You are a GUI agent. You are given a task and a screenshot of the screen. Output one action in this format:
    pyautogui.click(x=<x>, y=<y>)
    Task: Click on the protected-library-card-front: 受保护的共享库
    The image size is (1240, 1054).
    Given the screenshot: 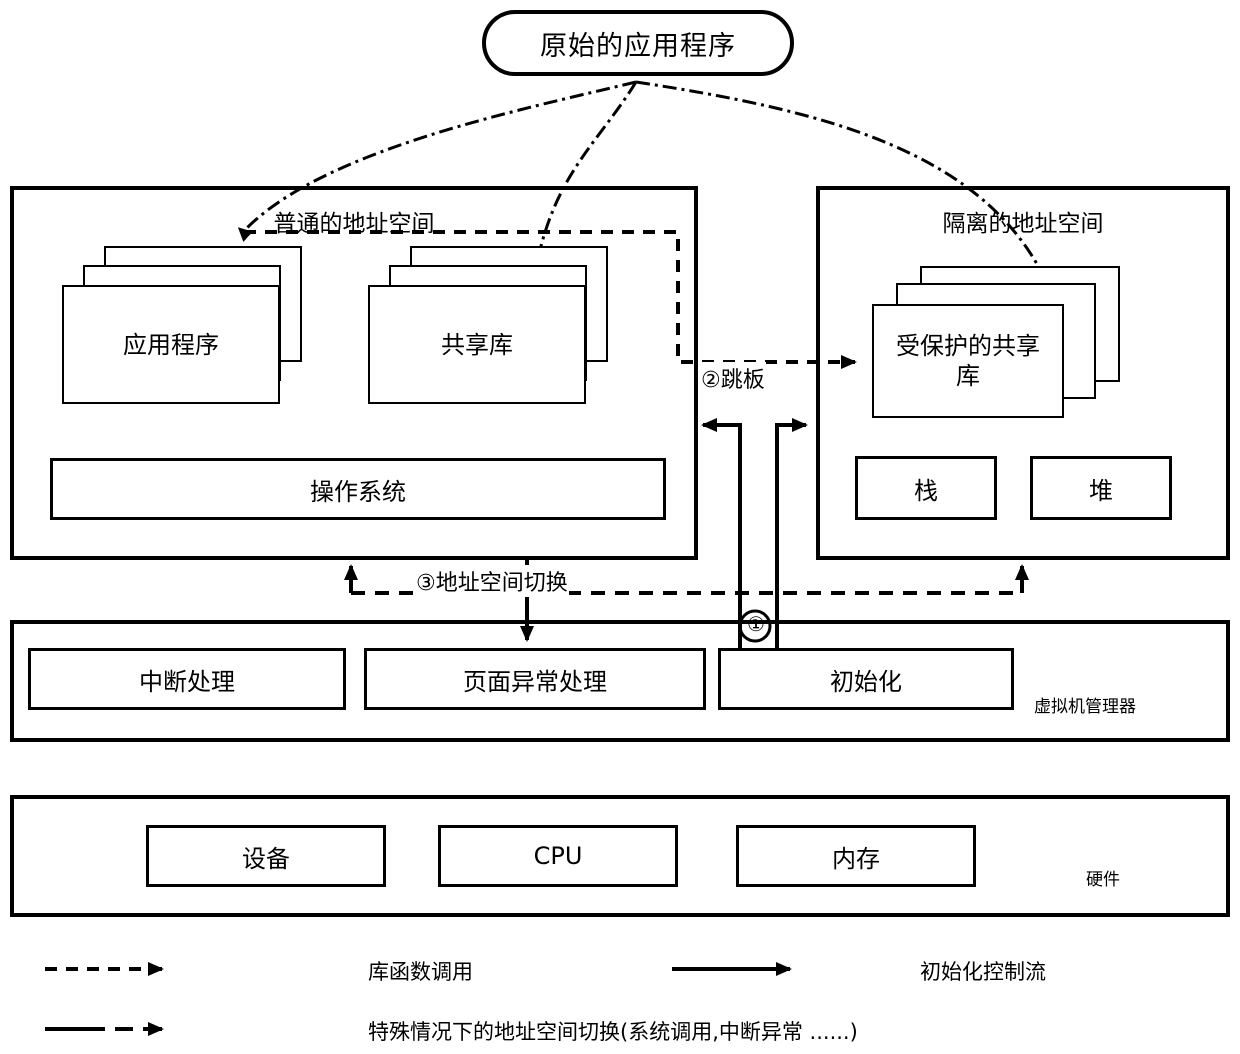 What is the action you would take?
    pyautogui.click(x=968, y=361)
    